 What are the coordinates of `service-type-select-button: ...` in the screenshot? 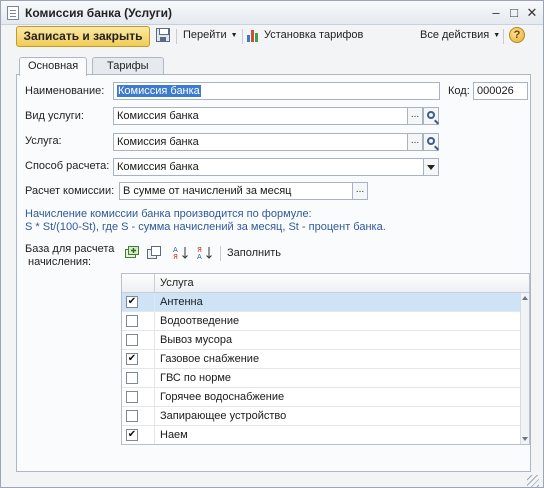 It's located at (415, 116).